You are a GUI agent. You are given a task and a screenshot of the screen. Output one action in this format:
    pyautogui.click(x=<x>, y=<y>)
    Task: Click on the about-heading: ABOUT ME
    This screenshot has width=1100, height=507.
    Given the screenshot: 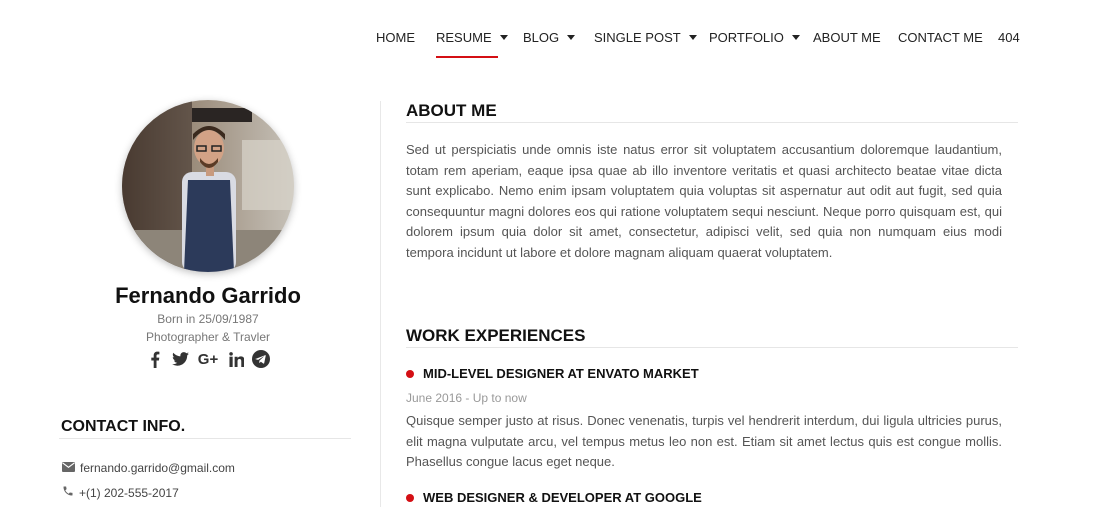 What is the action you would take?
    pyautogui.click(x=451, y=110)
    